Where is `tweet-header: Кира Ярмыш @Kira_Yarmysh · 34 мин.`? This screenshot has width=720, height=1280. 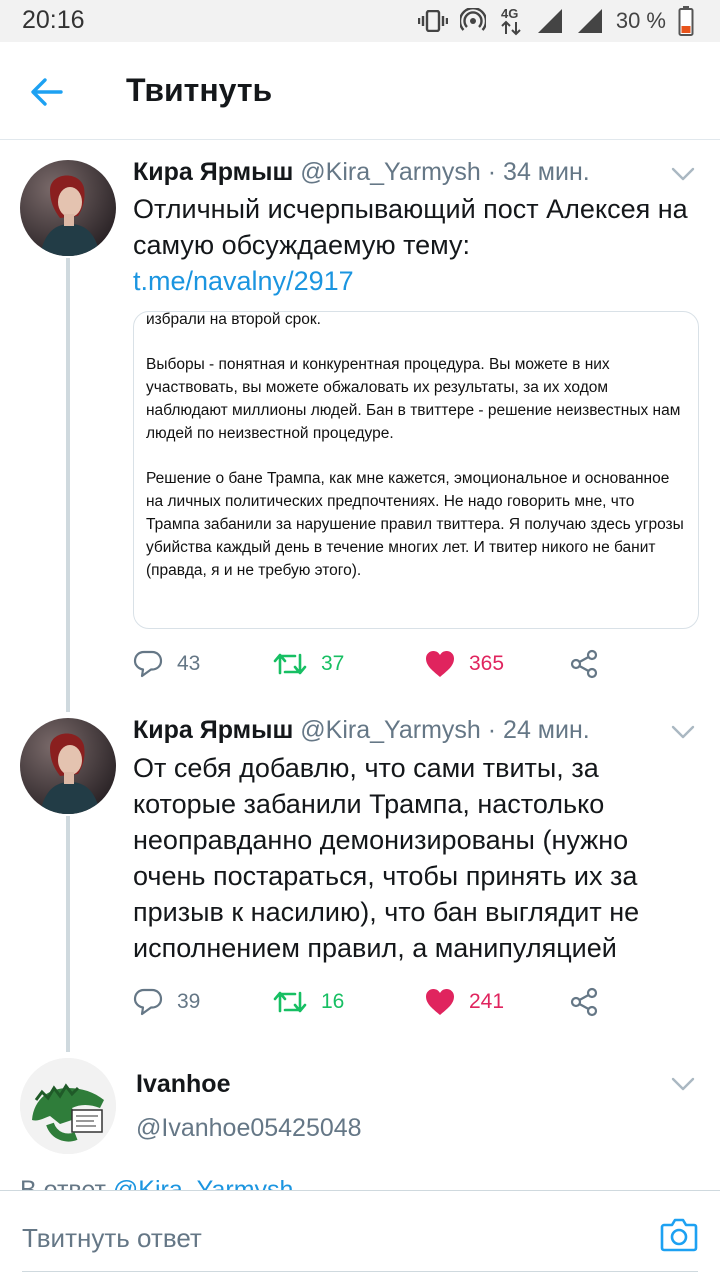 tweet-header: Кира Ярмыш @Kira_Yarmysh · 34 мин. is located at coordinates (361, 172).